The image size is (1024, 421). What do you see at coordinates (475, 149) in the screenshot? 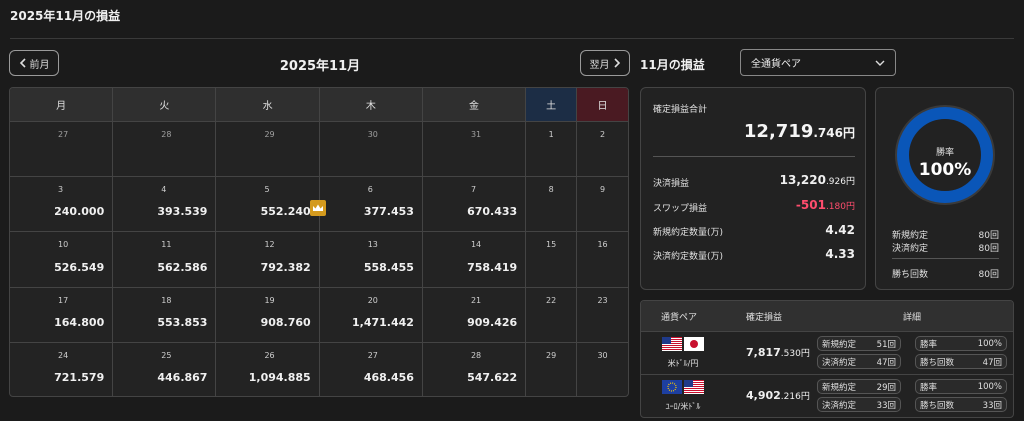
I see `calendar-day-cell: 31` at bounding box center [475, 149].